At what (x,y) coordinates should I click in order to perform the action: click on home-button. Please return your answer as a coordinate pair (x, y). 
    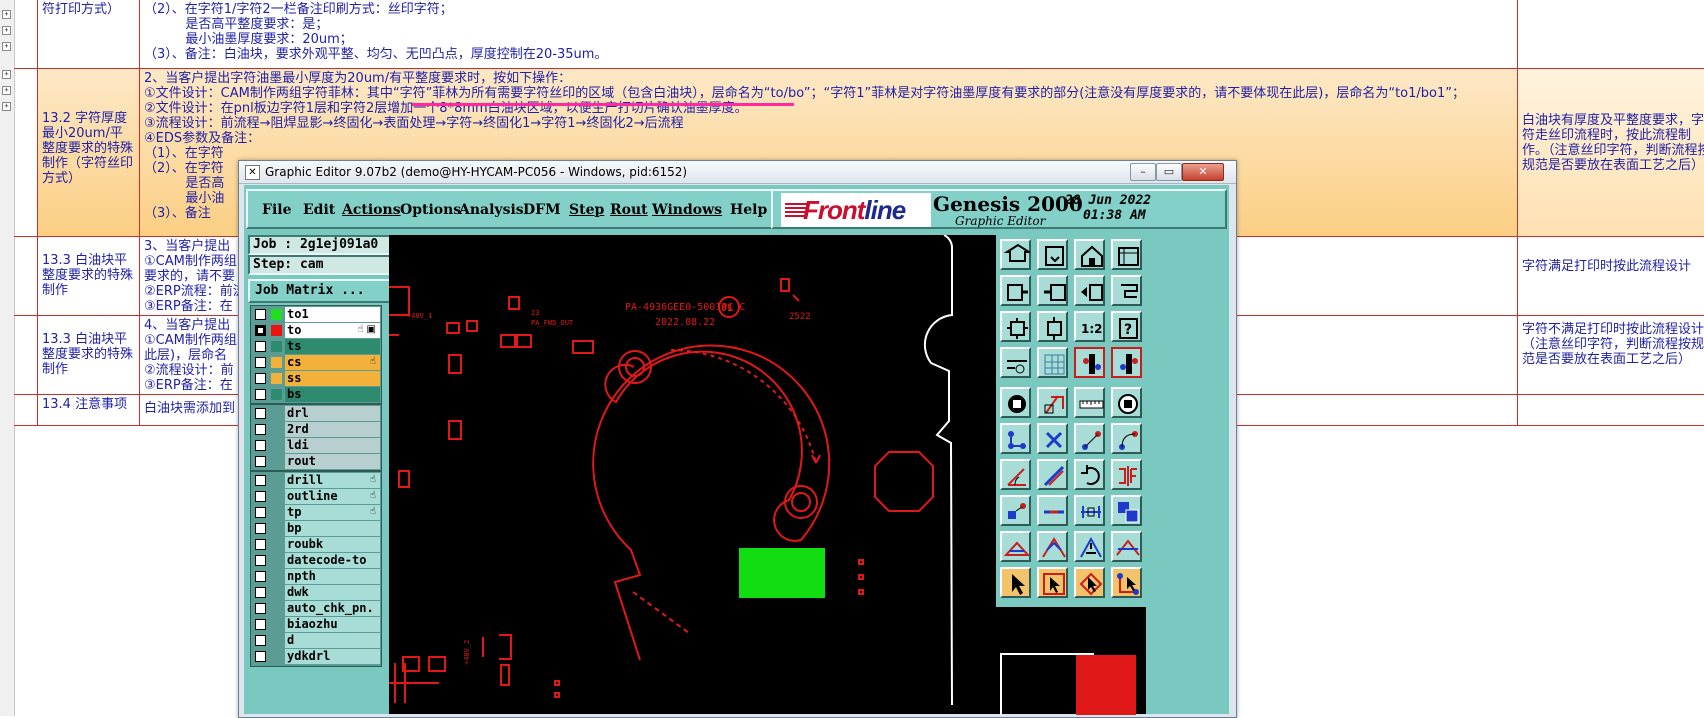
    Looking at the image, I should click on (1089, 254).